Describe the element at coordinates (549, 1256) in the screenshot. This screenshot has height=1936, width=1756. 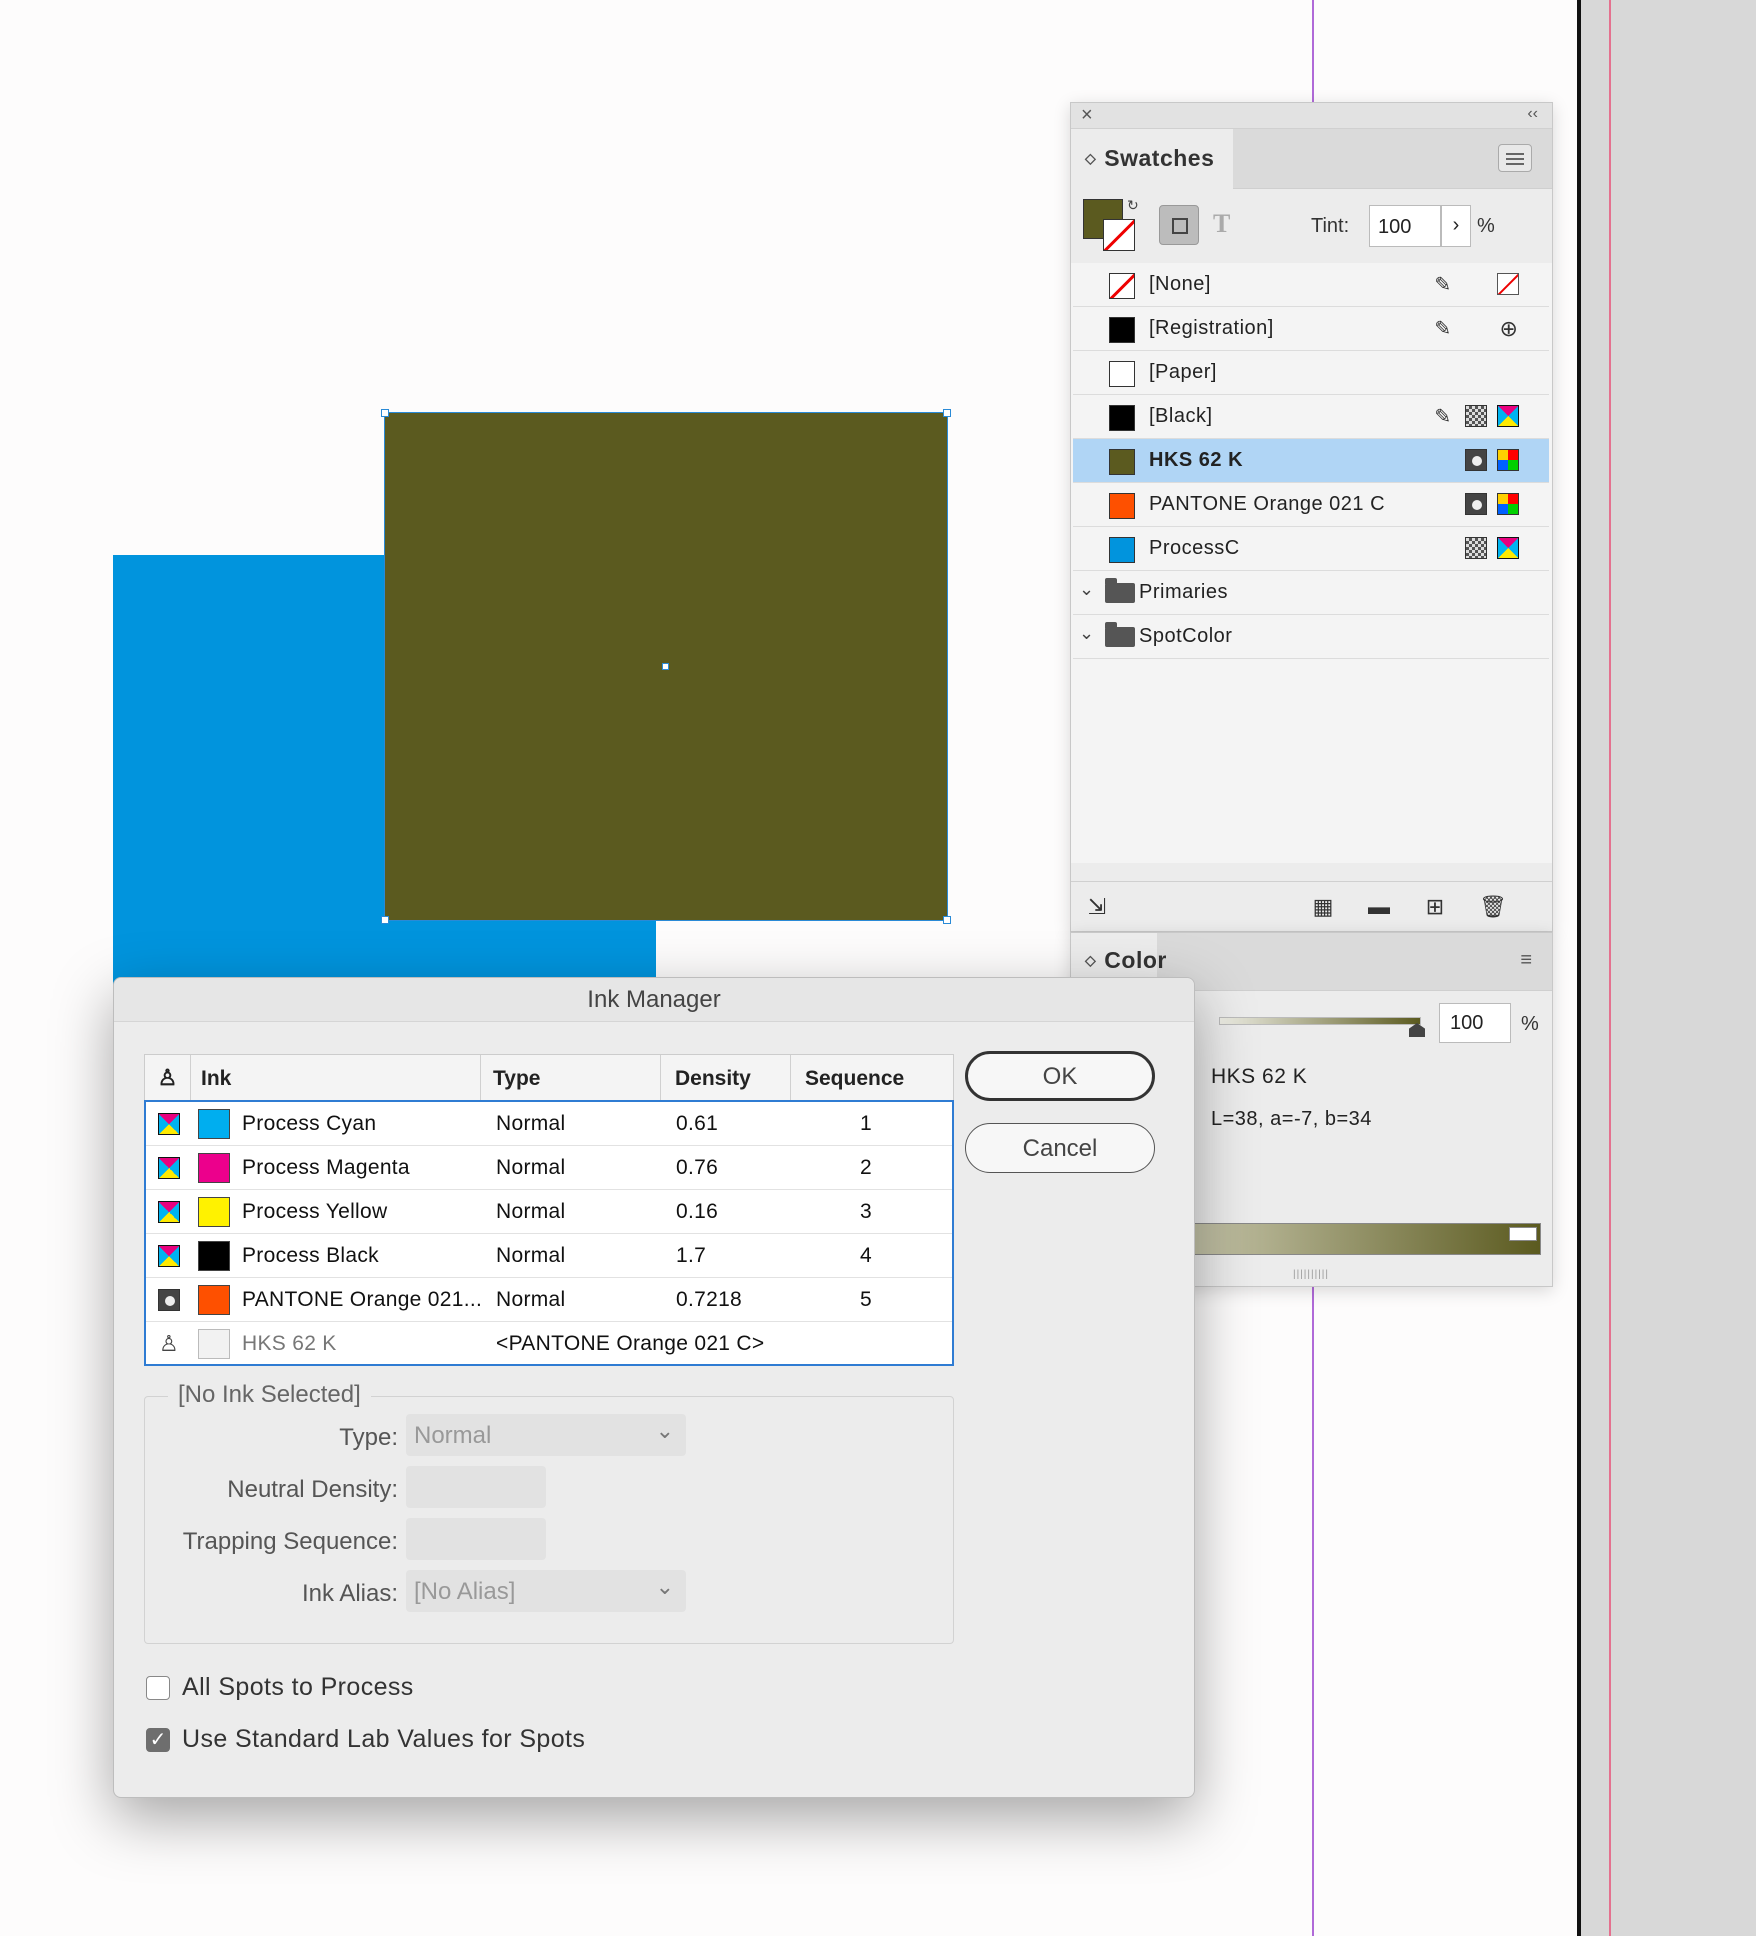
I see `ink-row-process-black: Process Black Normal 1.7 4` at that location.